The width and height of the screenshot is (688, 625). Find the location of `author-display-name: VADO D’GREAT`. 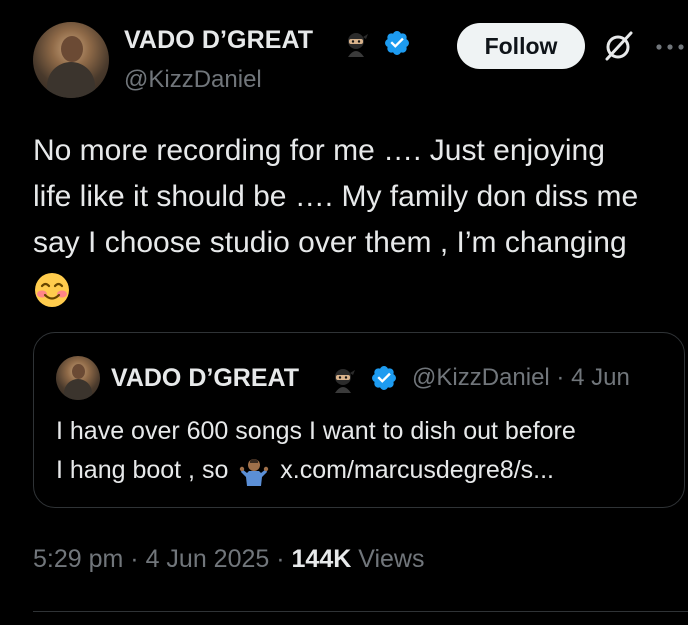

author-display-name: VADO D’GREAT is located at coordinates (218, 40).